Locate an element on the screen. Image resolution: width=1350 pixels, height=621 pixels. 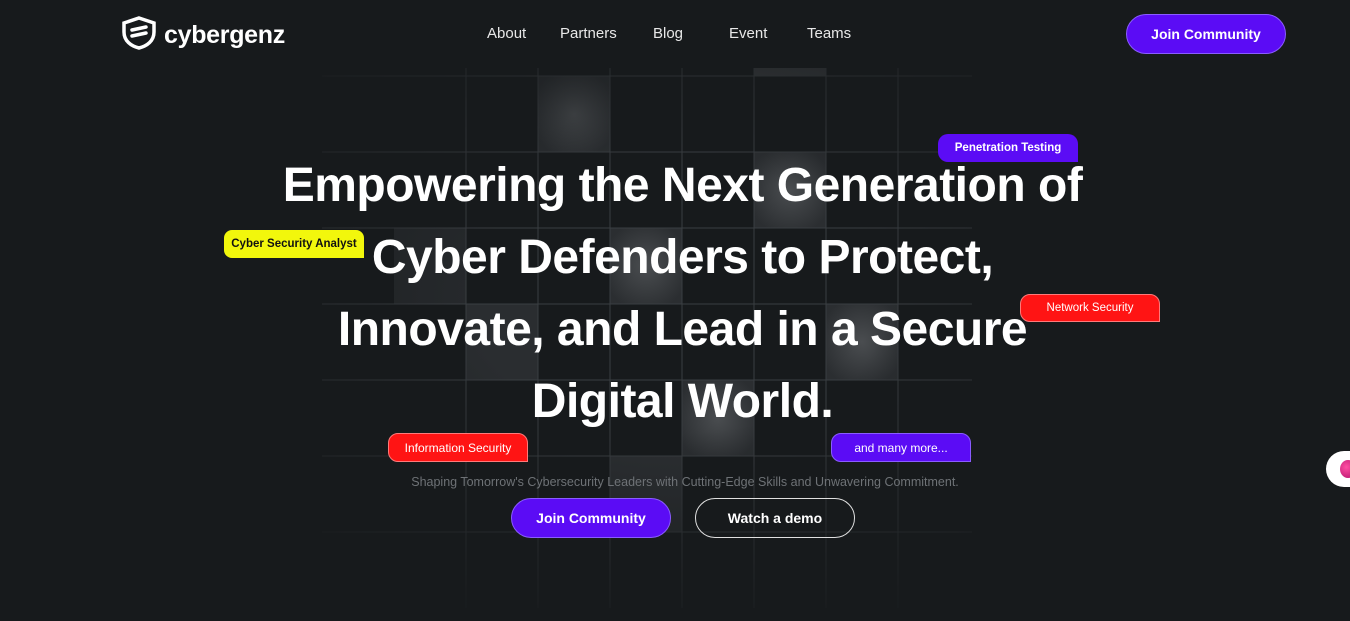
tag-network-security: Network Security is located at coordinates (1090, 308).